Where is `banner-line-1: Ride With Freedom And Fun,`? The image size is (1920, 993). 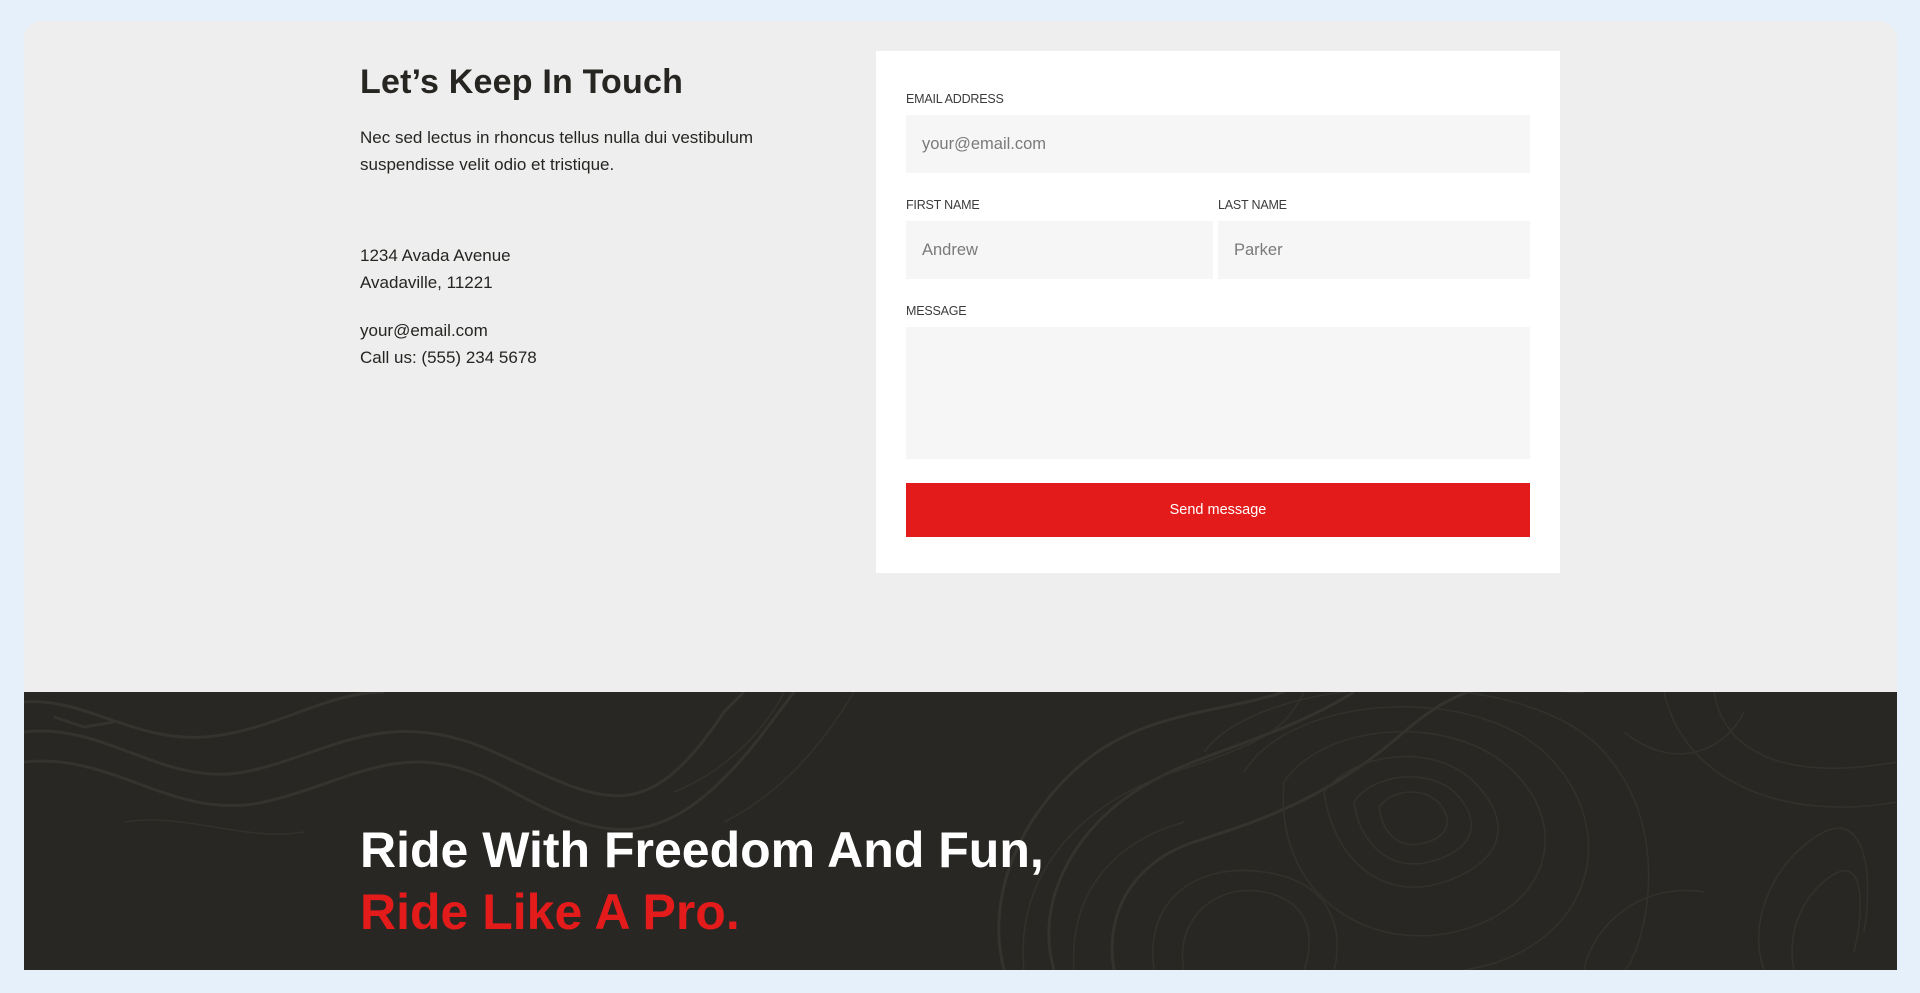
banner-line-1: Ride With Freedom And Fun, is located at coordinates (702, 850).